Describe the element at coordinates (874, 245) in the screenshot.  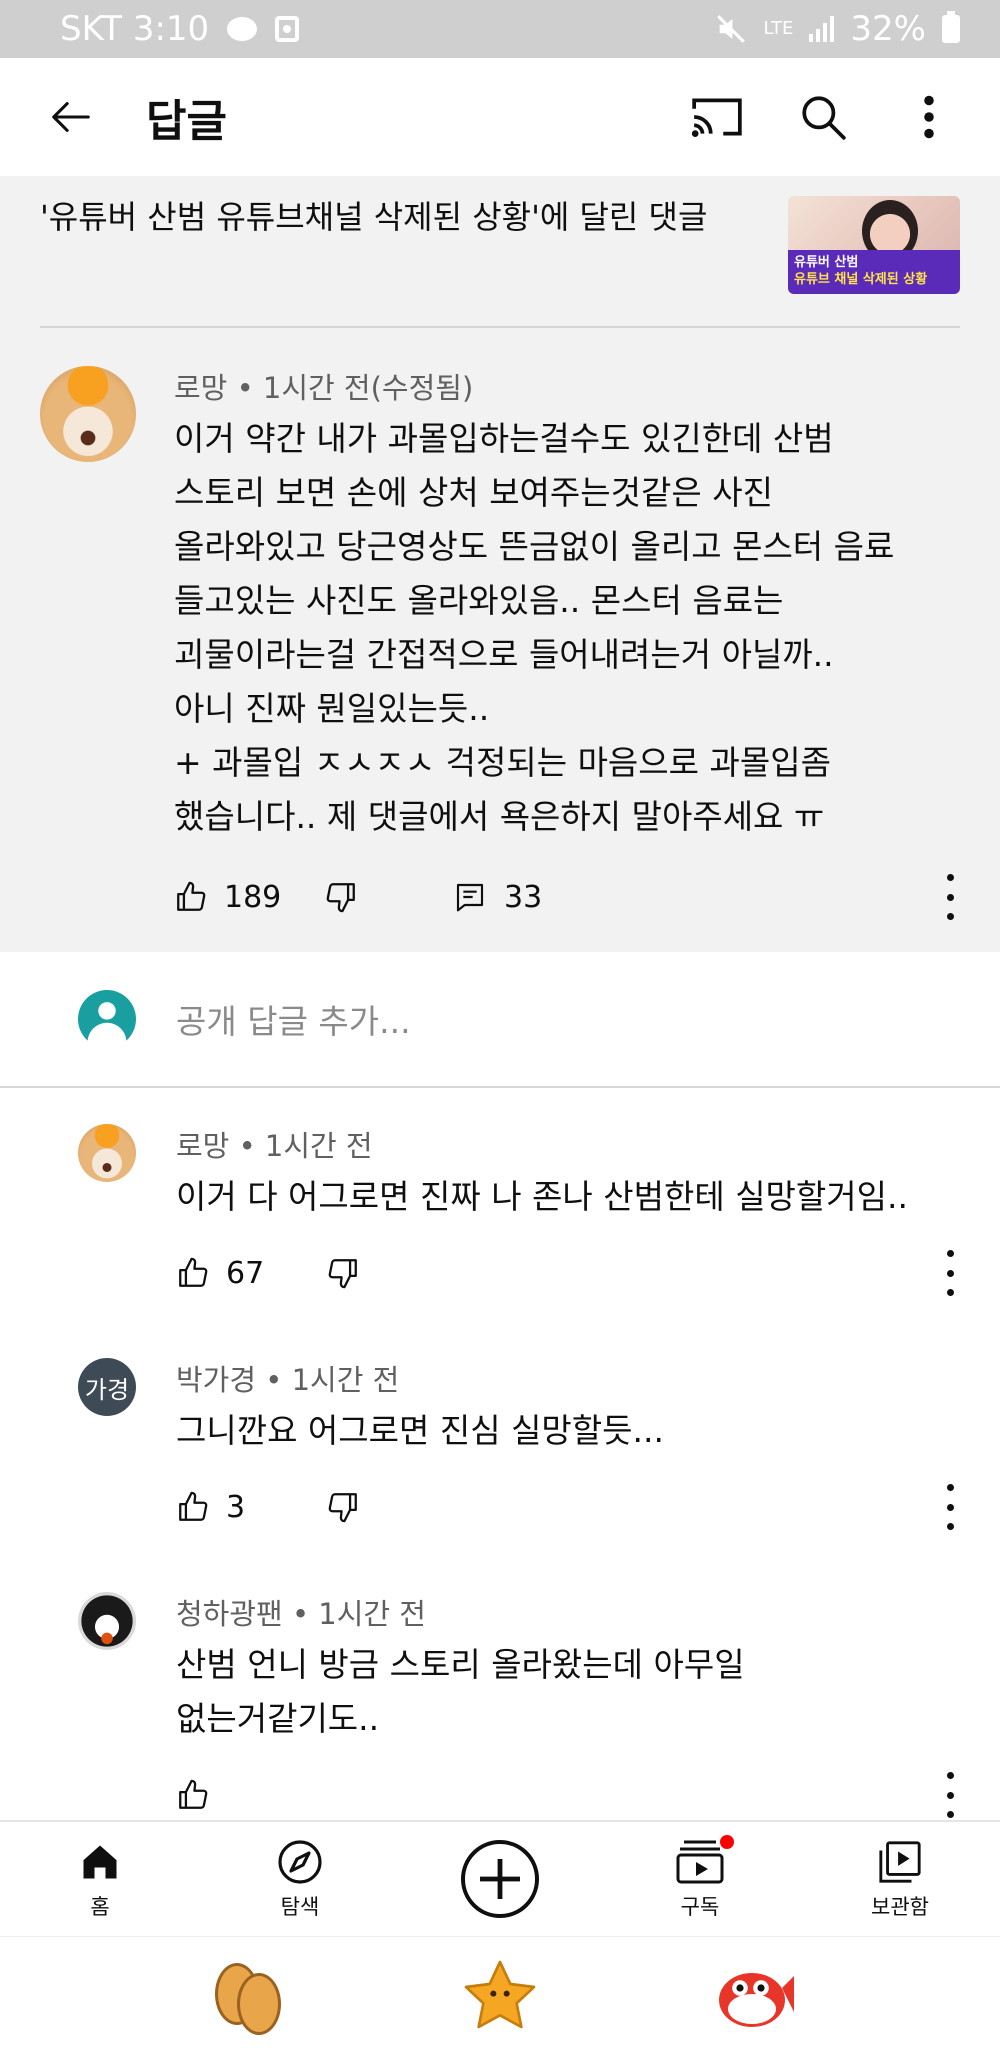
I see `video-thumbnail: 유튜버 산범 유튜브 채널 삭제된 상황` at that location.